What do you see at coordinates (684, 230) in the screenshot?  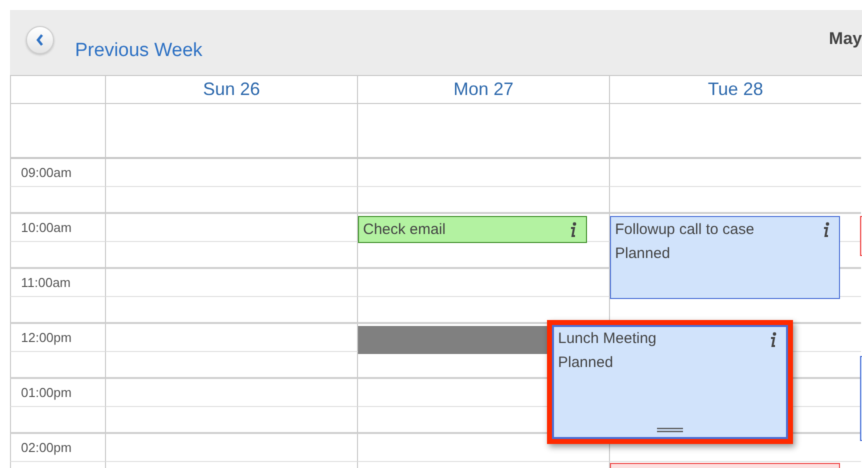 I see `event-title: Followup call to case` at bounding box center [684, 230].